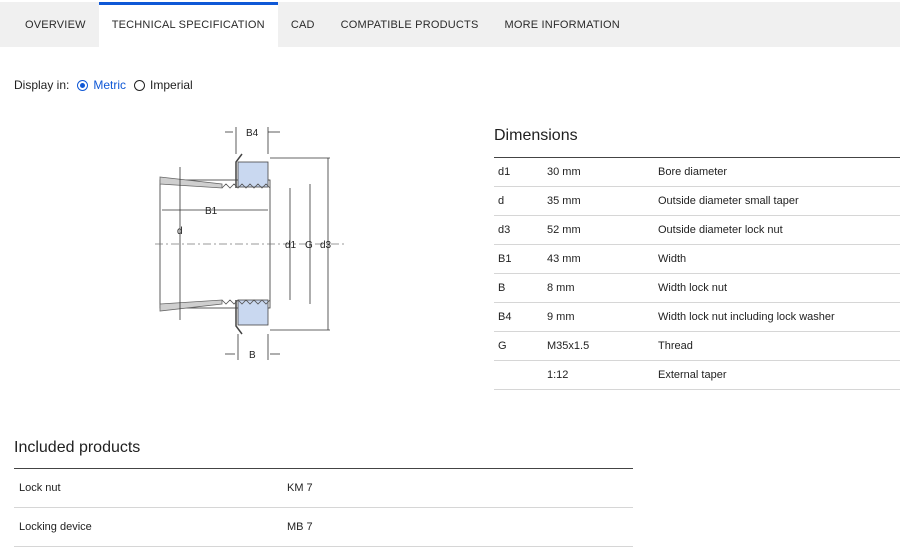  Describe the element at coordinates (520, 288) in the screenshot. I see `dim-symbol: B` at that location.